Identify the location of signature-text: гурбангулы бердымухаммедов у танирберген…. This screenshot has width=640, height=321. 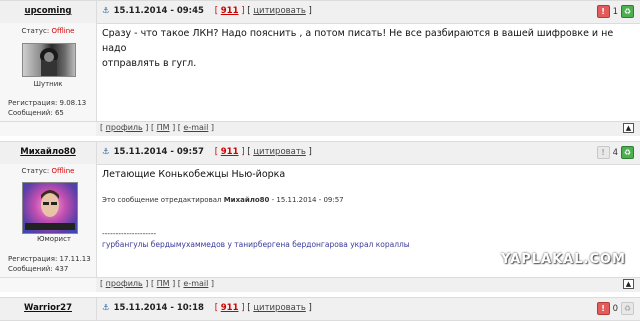
(256, 244).